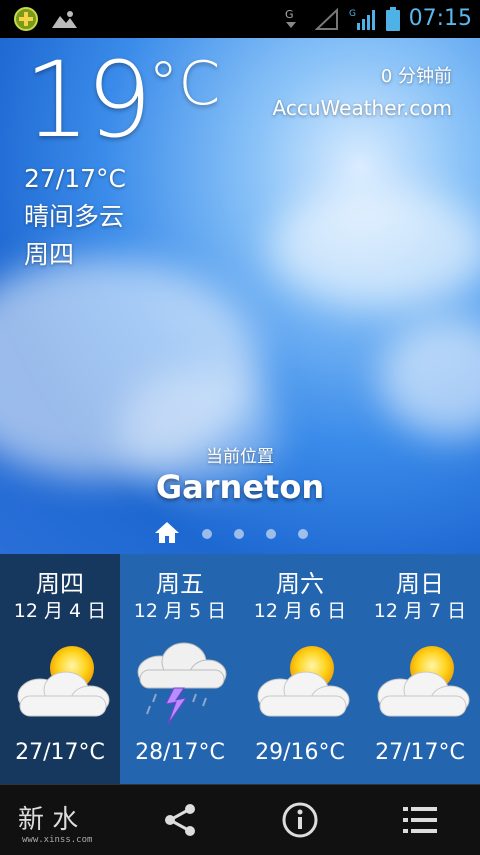 This screenshot has width=480, height=855. Describe the element at coordinates (362, 108) in the screenshot. I see `data-source-link: AccuWeather.com` at that location.